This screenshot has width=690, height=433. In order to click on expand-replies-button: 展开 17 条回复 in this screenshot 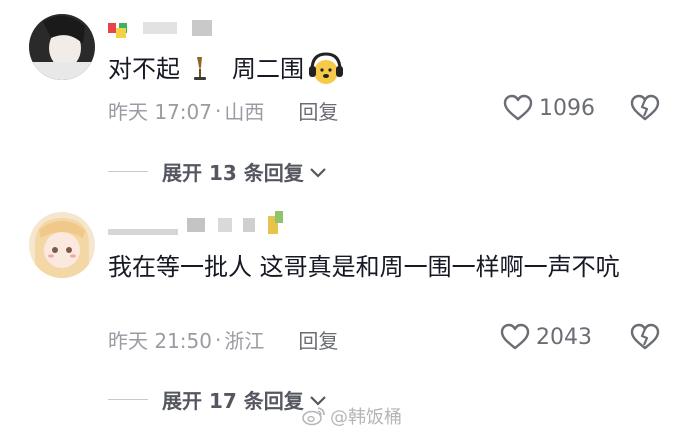, I will do `click(218, 399)`.